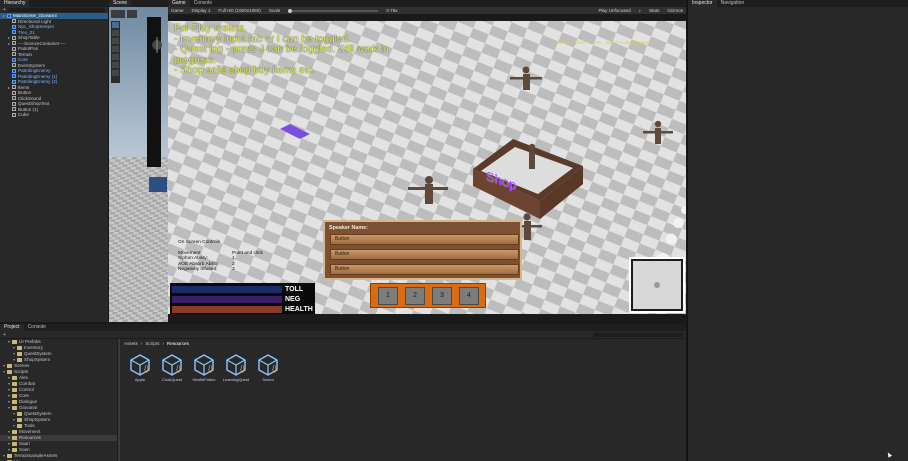 This screenshot has height=461, width=908. I want to click on tab-hierarchy: Hierarchy, so click(15, 3).